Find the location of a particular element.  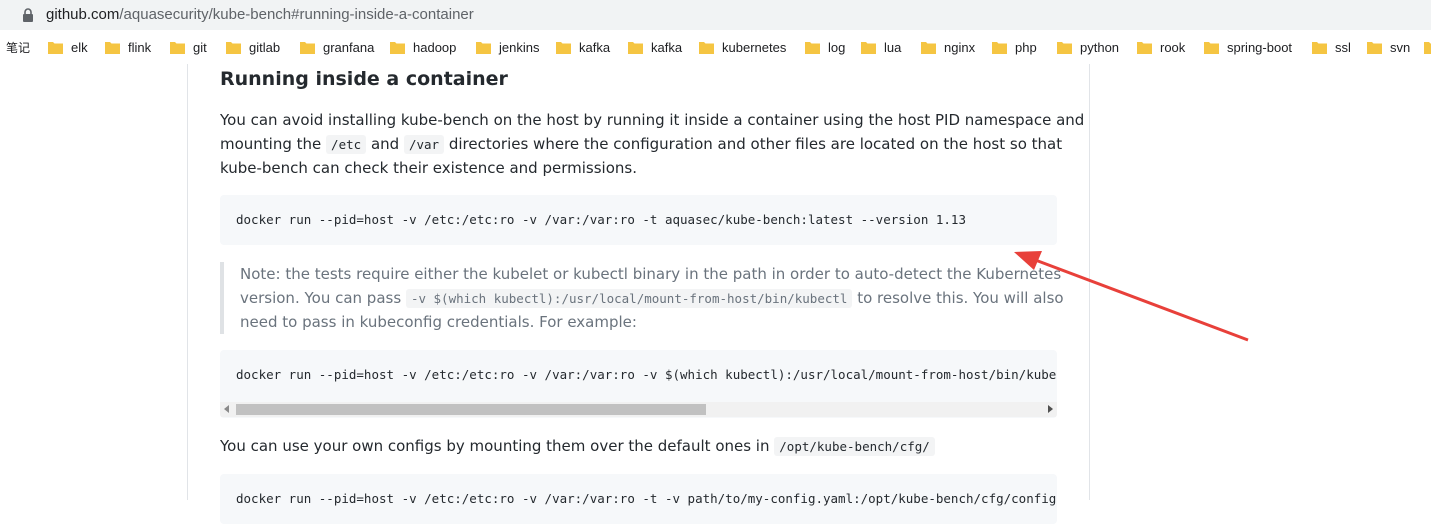

bookmark-item: ssl is located at coordinates (1331, 47).